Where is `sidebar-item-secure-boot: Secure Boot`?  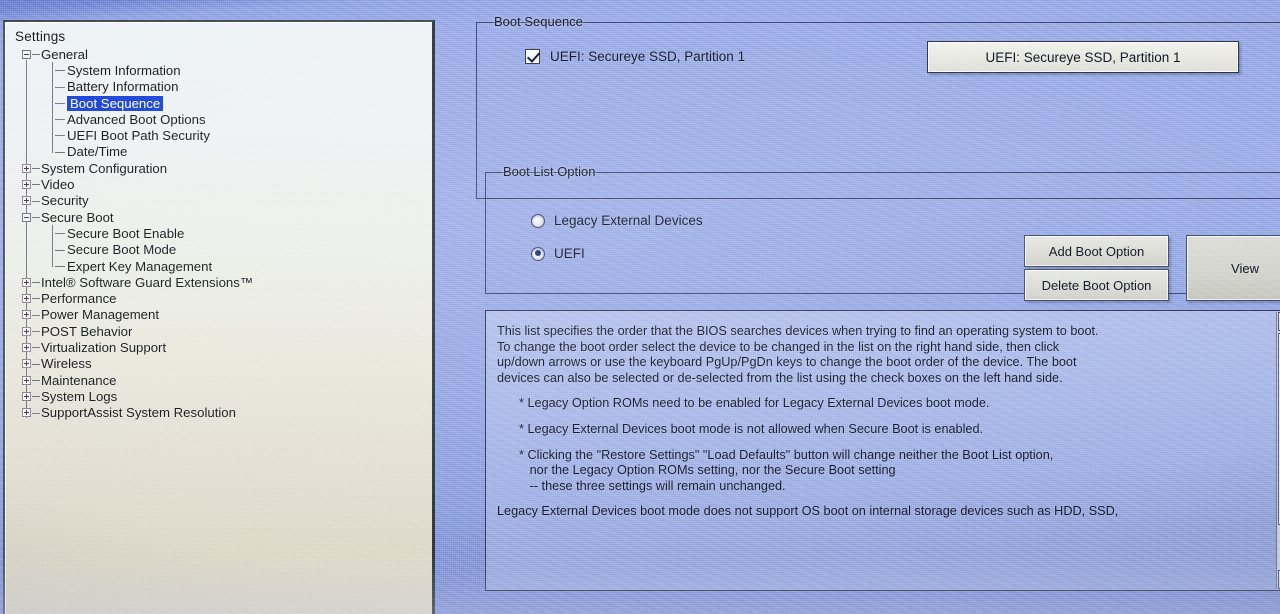
sidebar-item-secure-boot: Secure Boot is located at coordinates (222, 217).